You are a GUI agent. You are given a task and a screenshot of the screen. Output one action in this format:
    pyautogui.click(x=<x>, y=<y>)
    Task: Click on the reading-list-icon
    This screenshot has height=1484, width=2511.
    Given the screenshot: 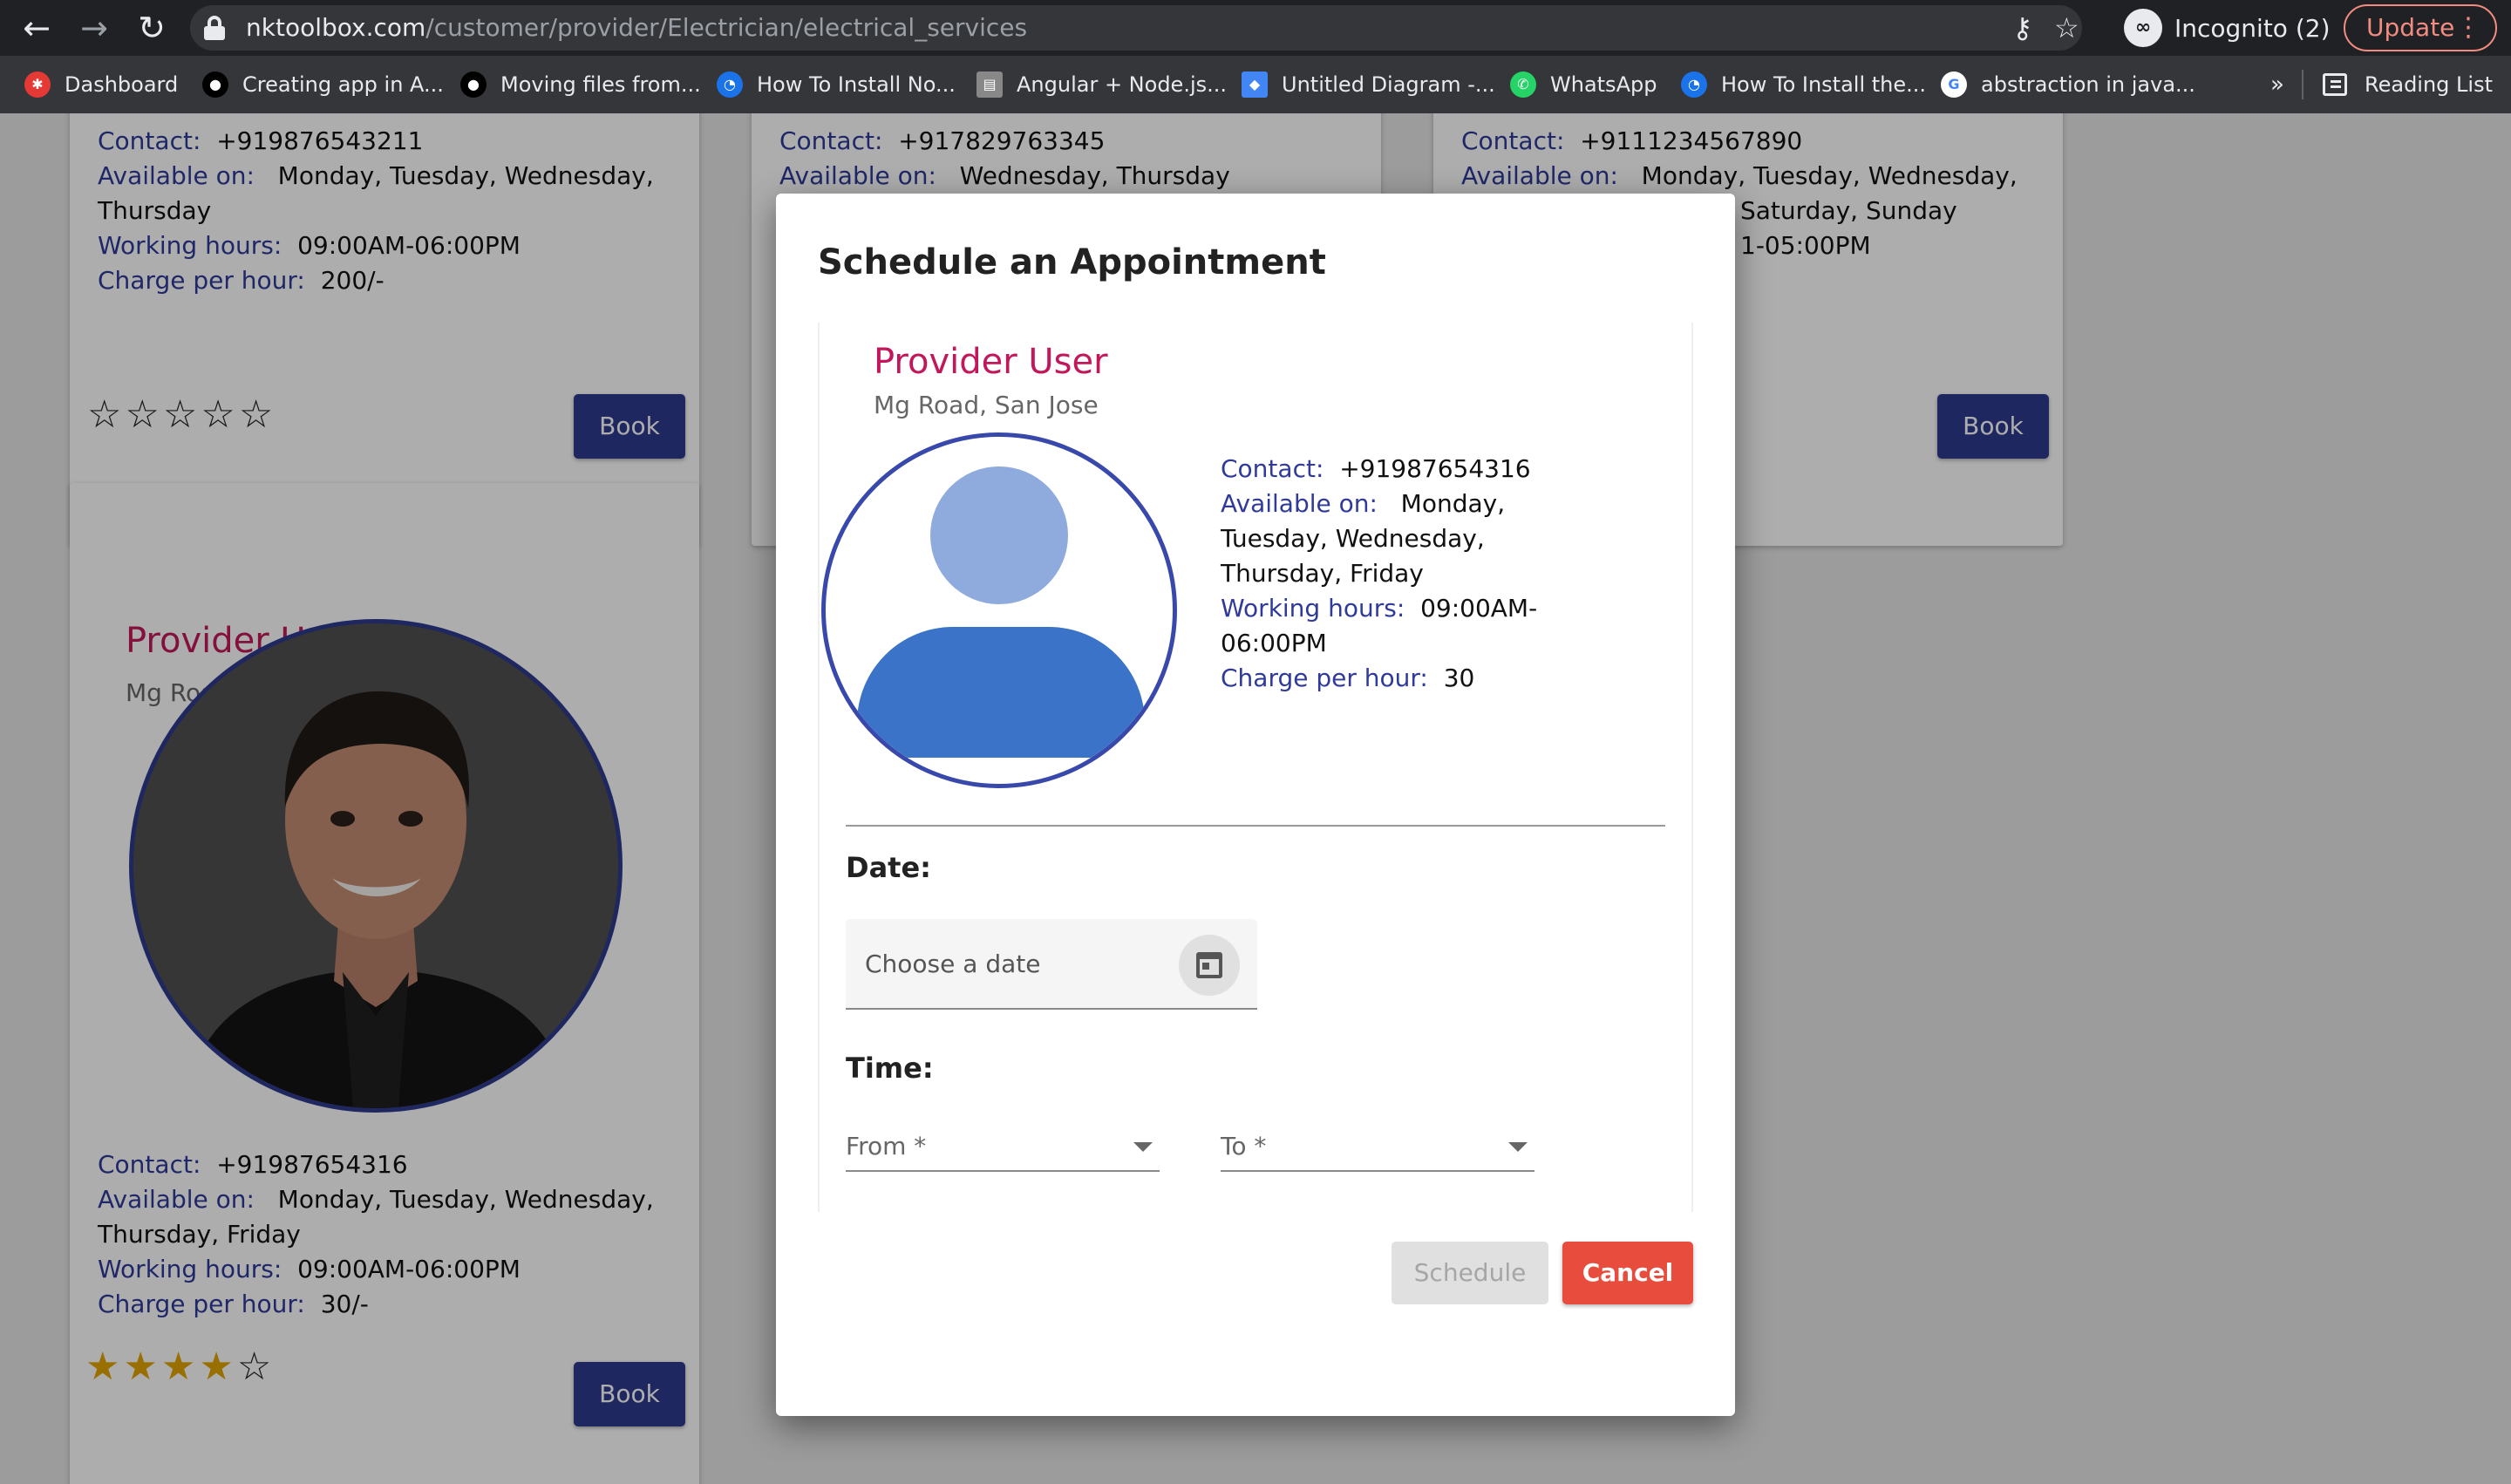 What is the action you would take?
    pyautogui.click(x=2335, y=84)
    